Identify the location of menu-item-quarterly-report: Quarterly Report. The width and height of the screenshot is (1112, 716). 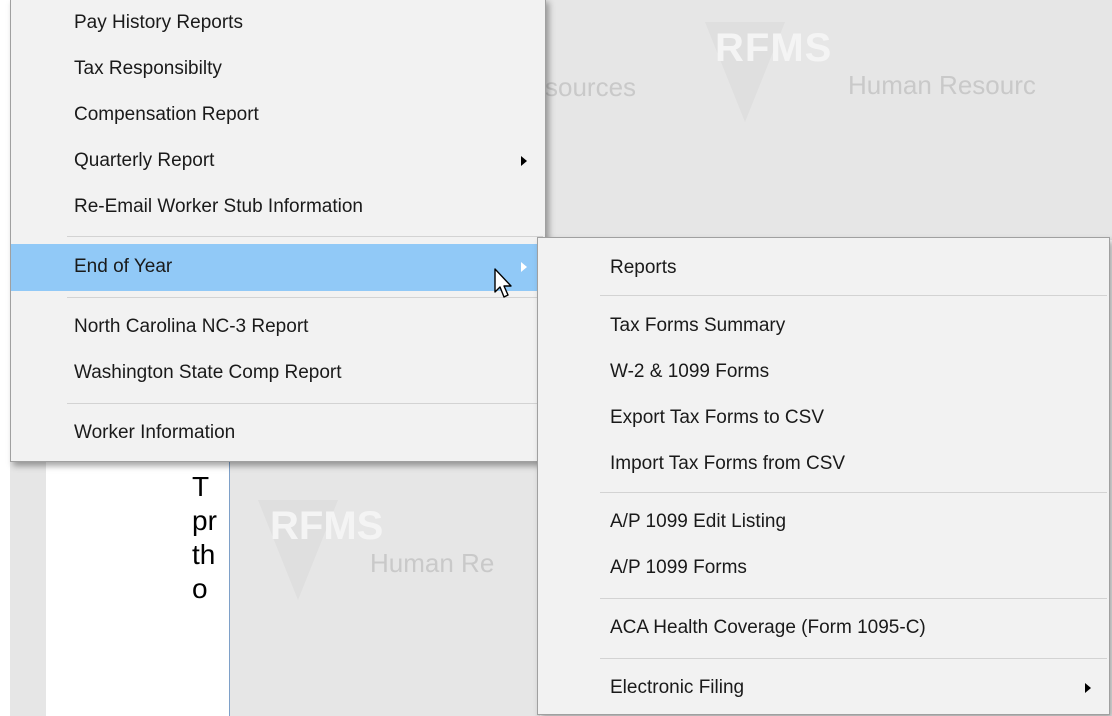
(278, 161).